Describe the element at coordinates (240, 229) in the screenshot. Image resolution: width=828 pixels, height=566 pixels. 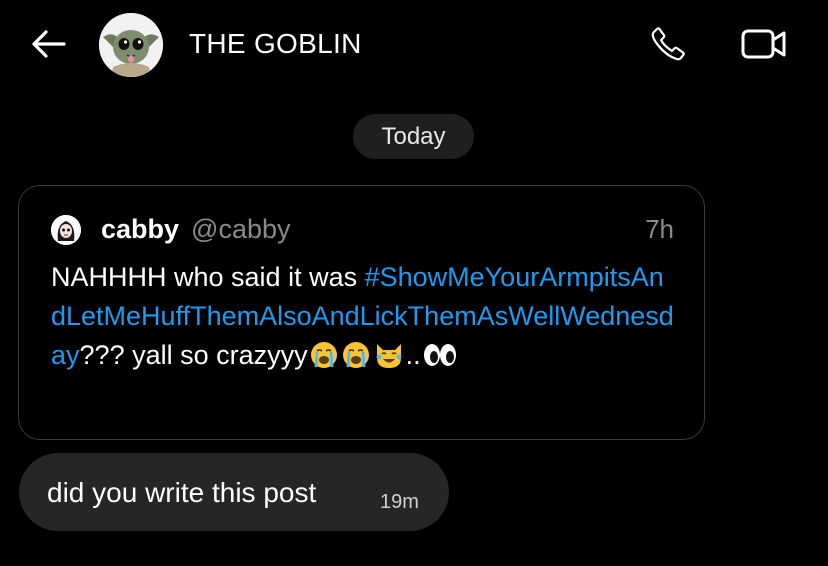
I see `post-author-handle: @cabby` at that location.